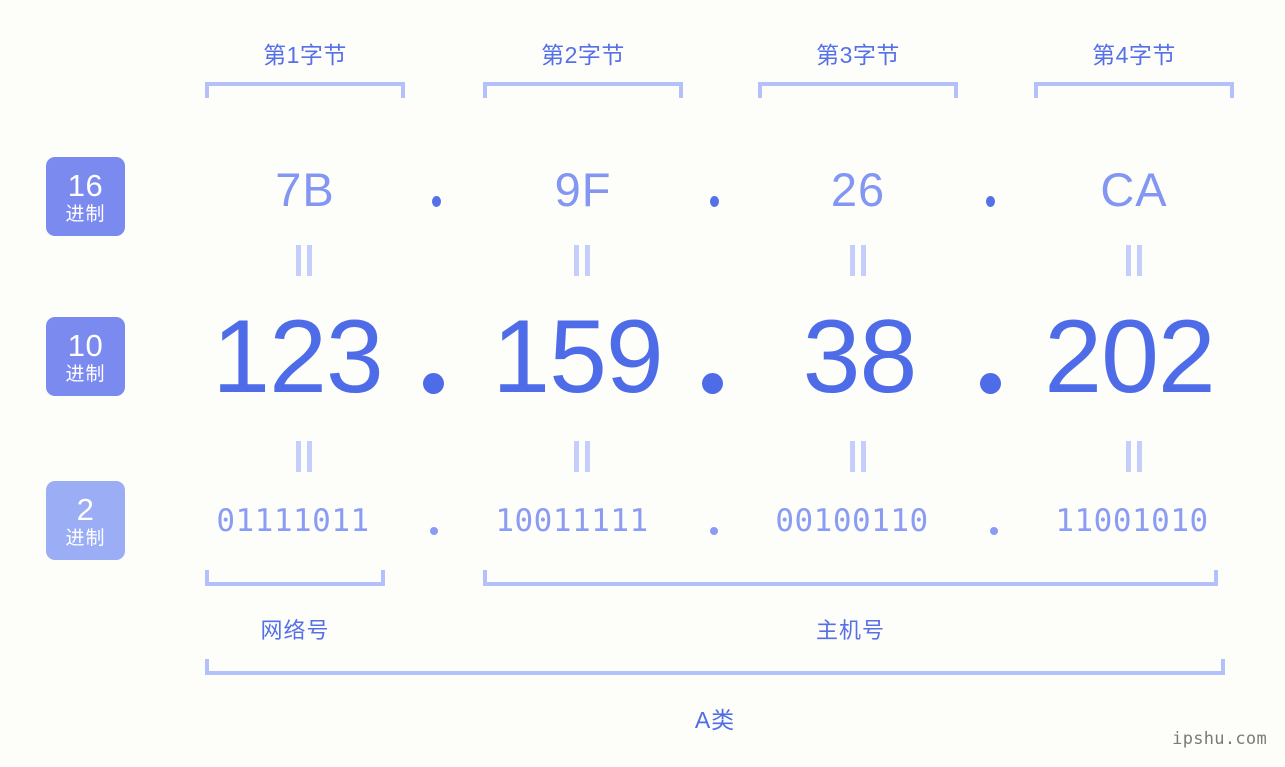 Image resolution: width=1285 pixels, height=767 pixels. I want to click on decimal-byte-2: 159, so click(578, 357).